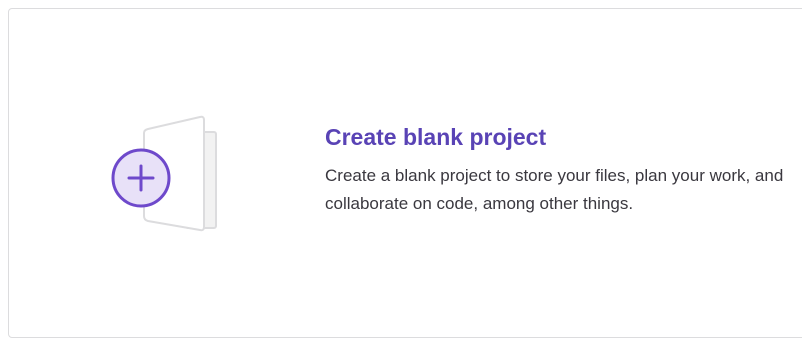 The height and width of the screenshot is (338, 802). I want to click on blank-project-icon, so click(164, 173).